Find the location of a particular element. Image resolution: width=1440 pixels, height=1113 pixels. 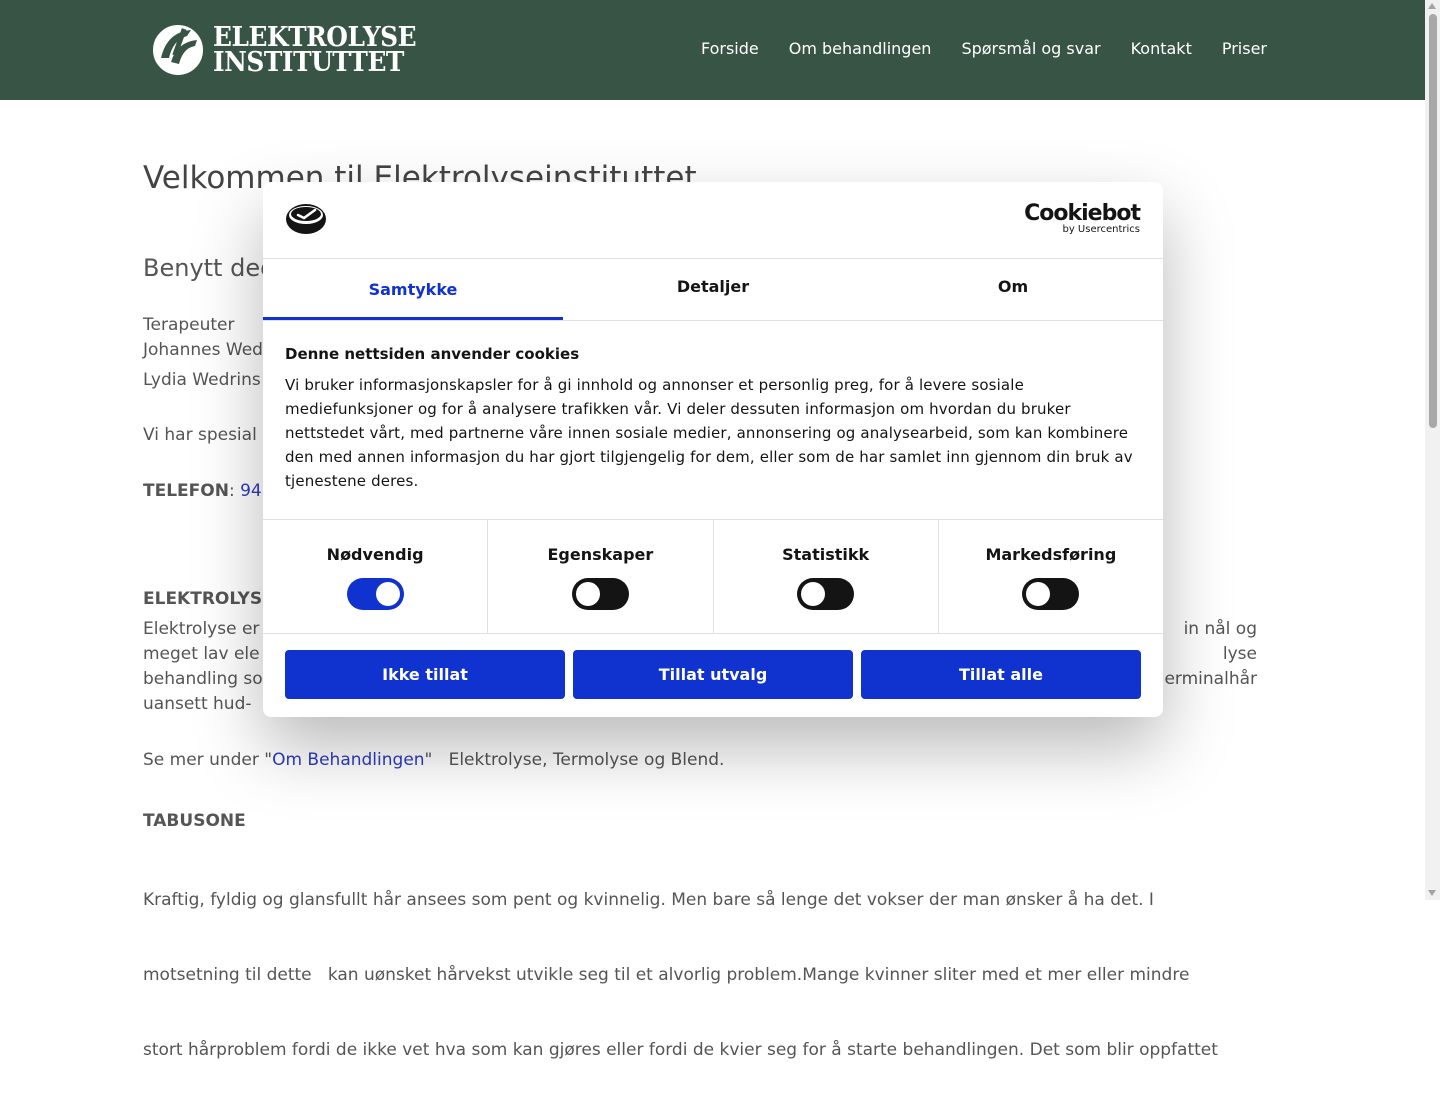

toggle-group-egenskaper: Egenskaper is located at coordinates (601, 576).